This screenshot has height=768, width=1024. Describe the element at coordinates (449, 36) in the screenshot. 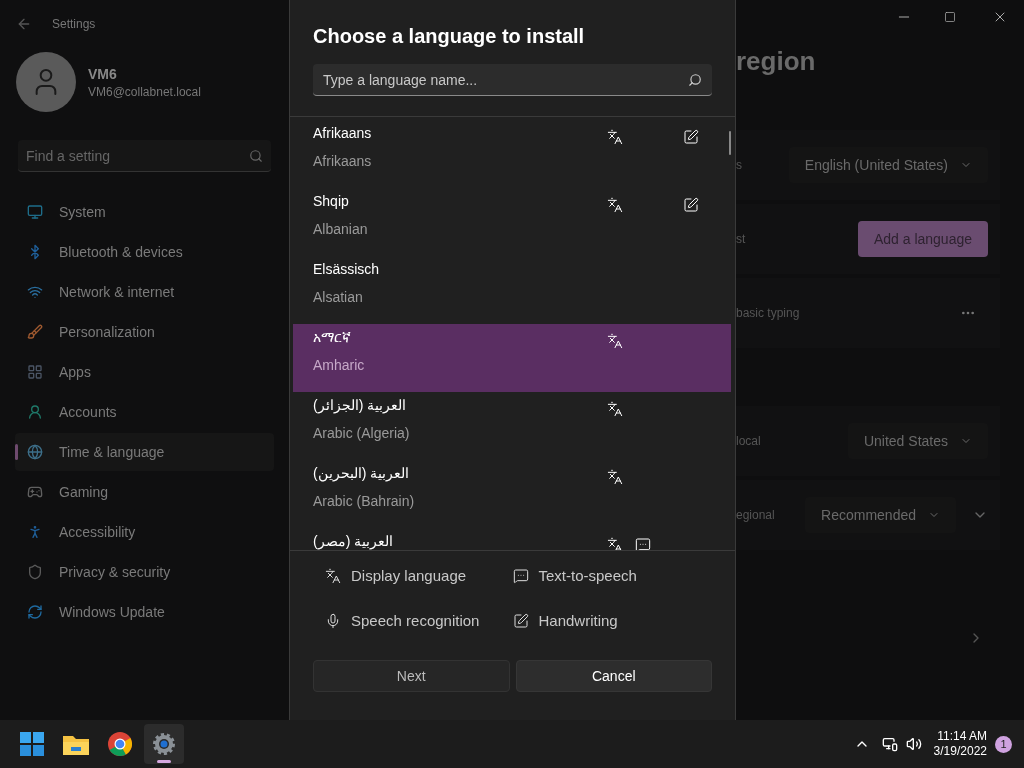

I see `dialog-title: Choose a language to install` at that location.